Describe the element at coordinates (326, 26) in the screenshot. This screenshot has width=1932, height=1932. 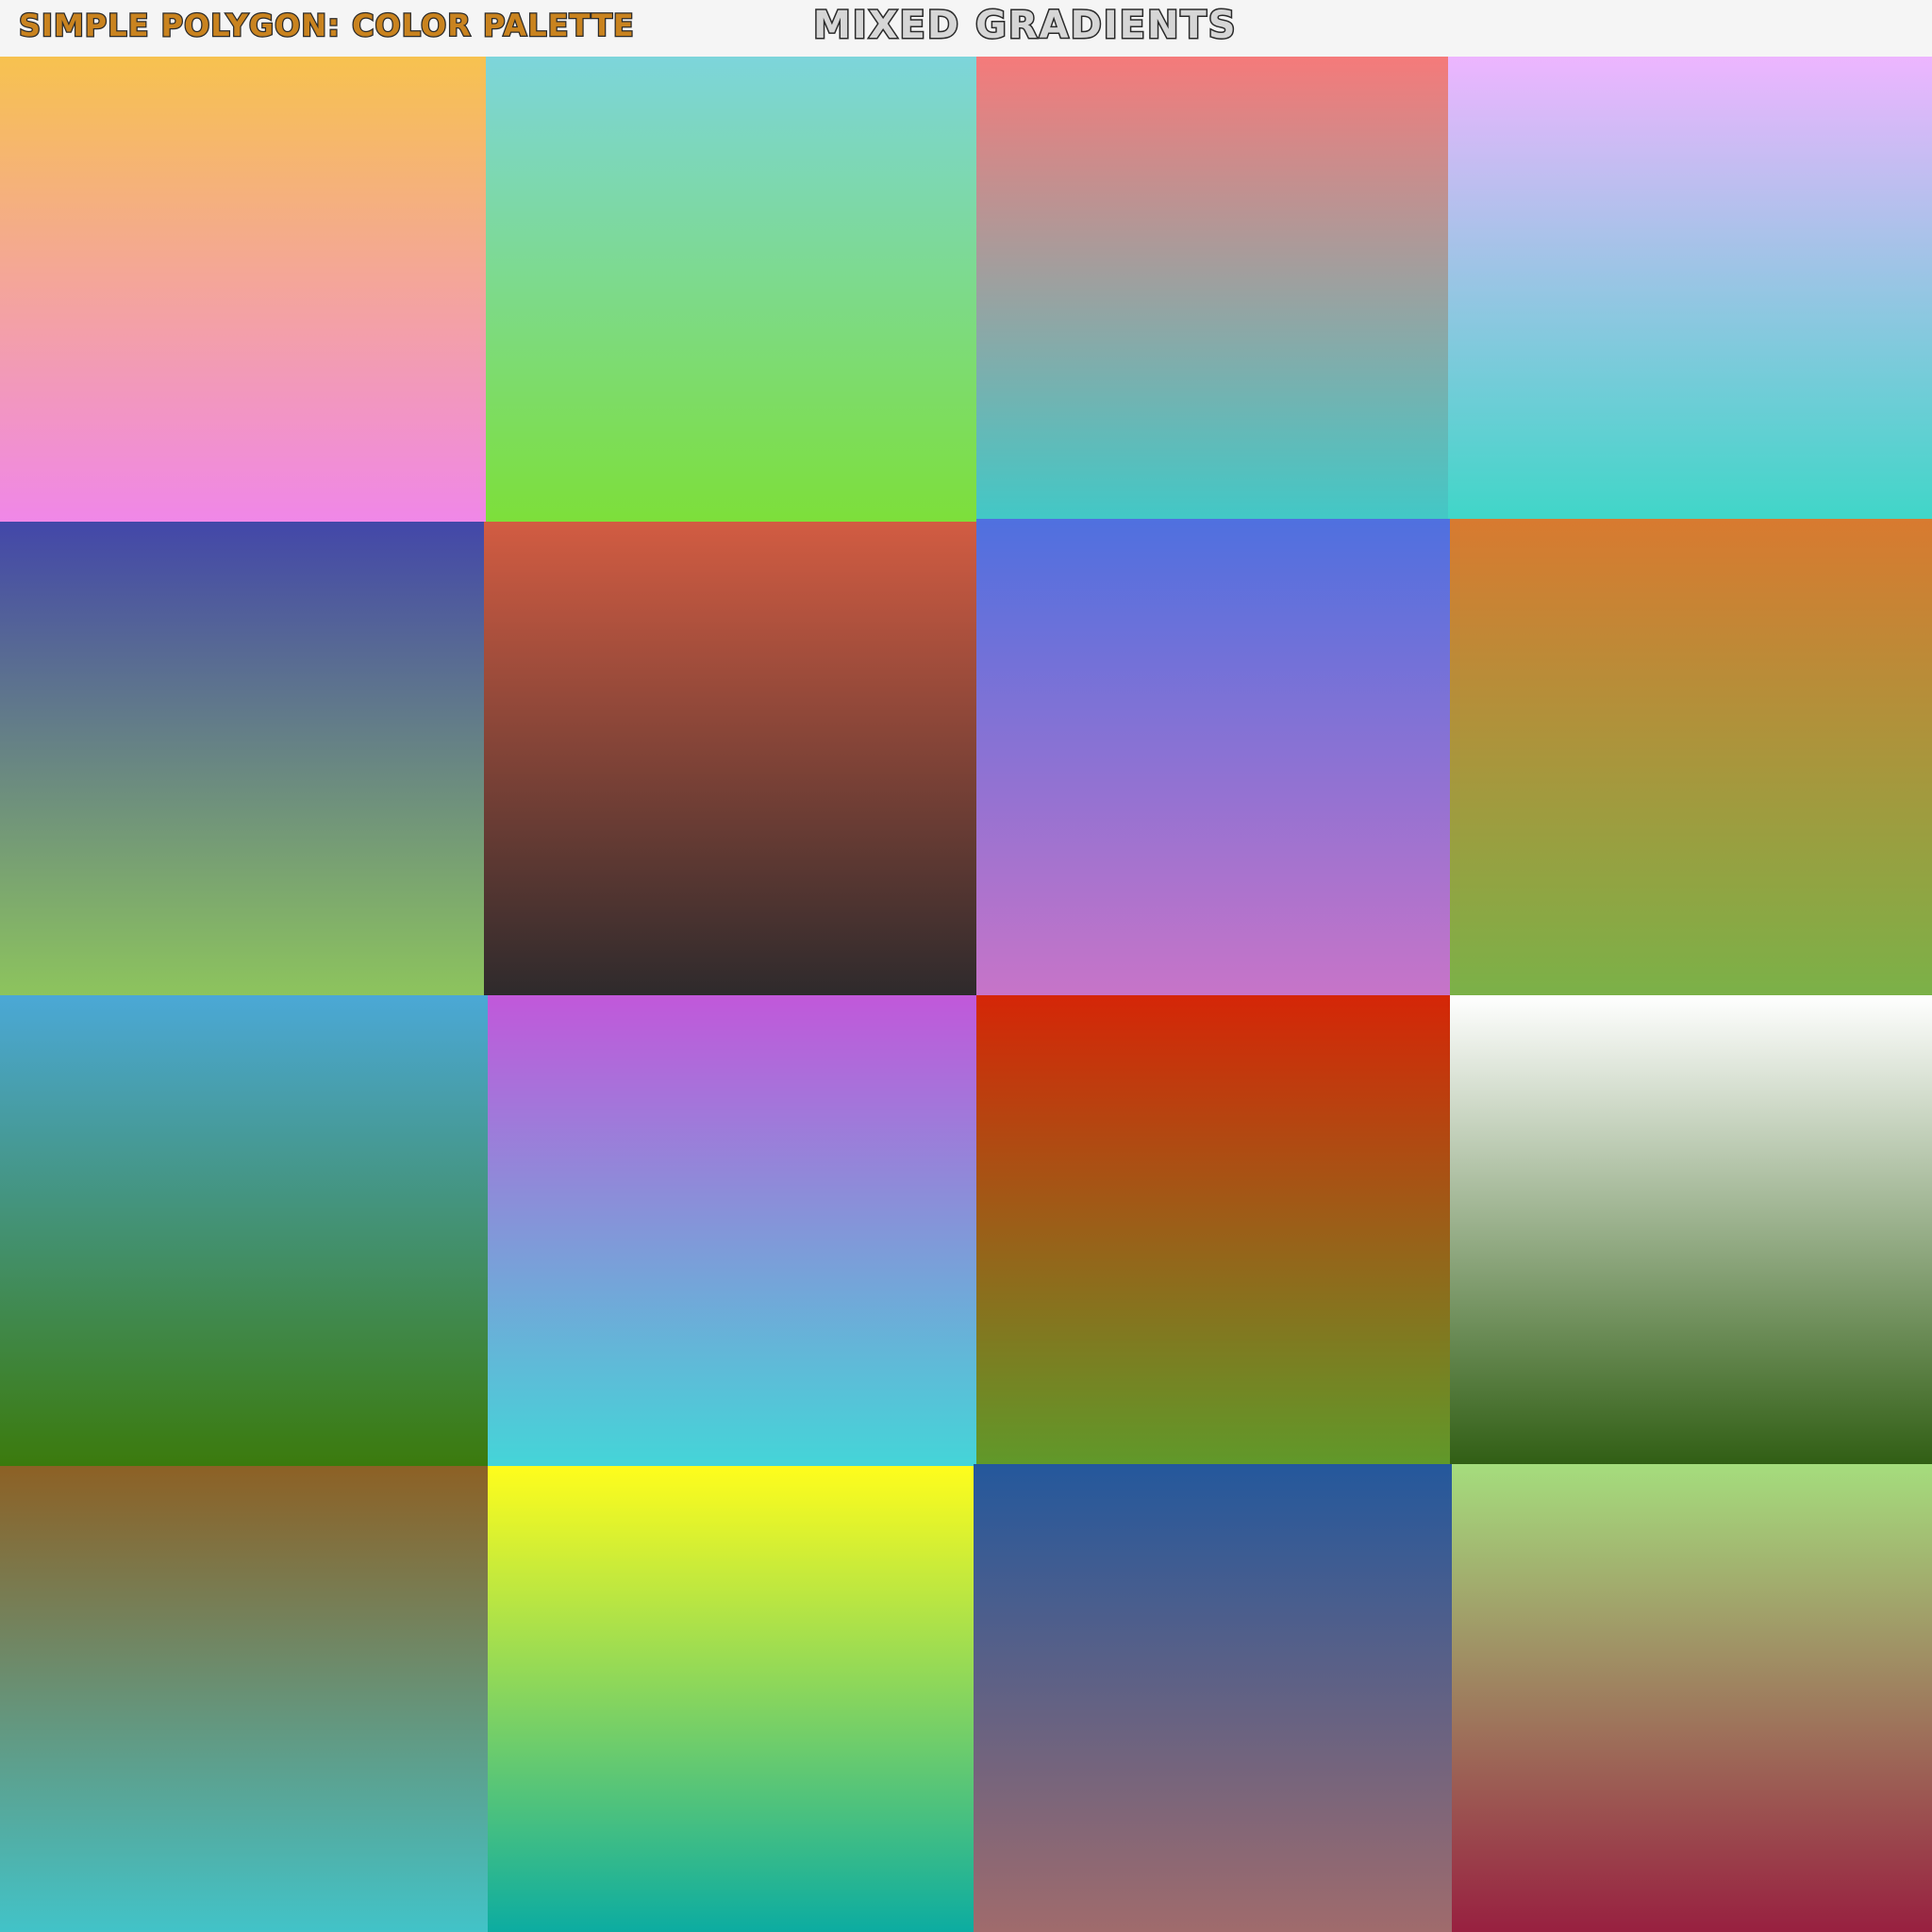
I see `brand-title: SIMPLE POLYGON: COLOR PALETTE` at that location.